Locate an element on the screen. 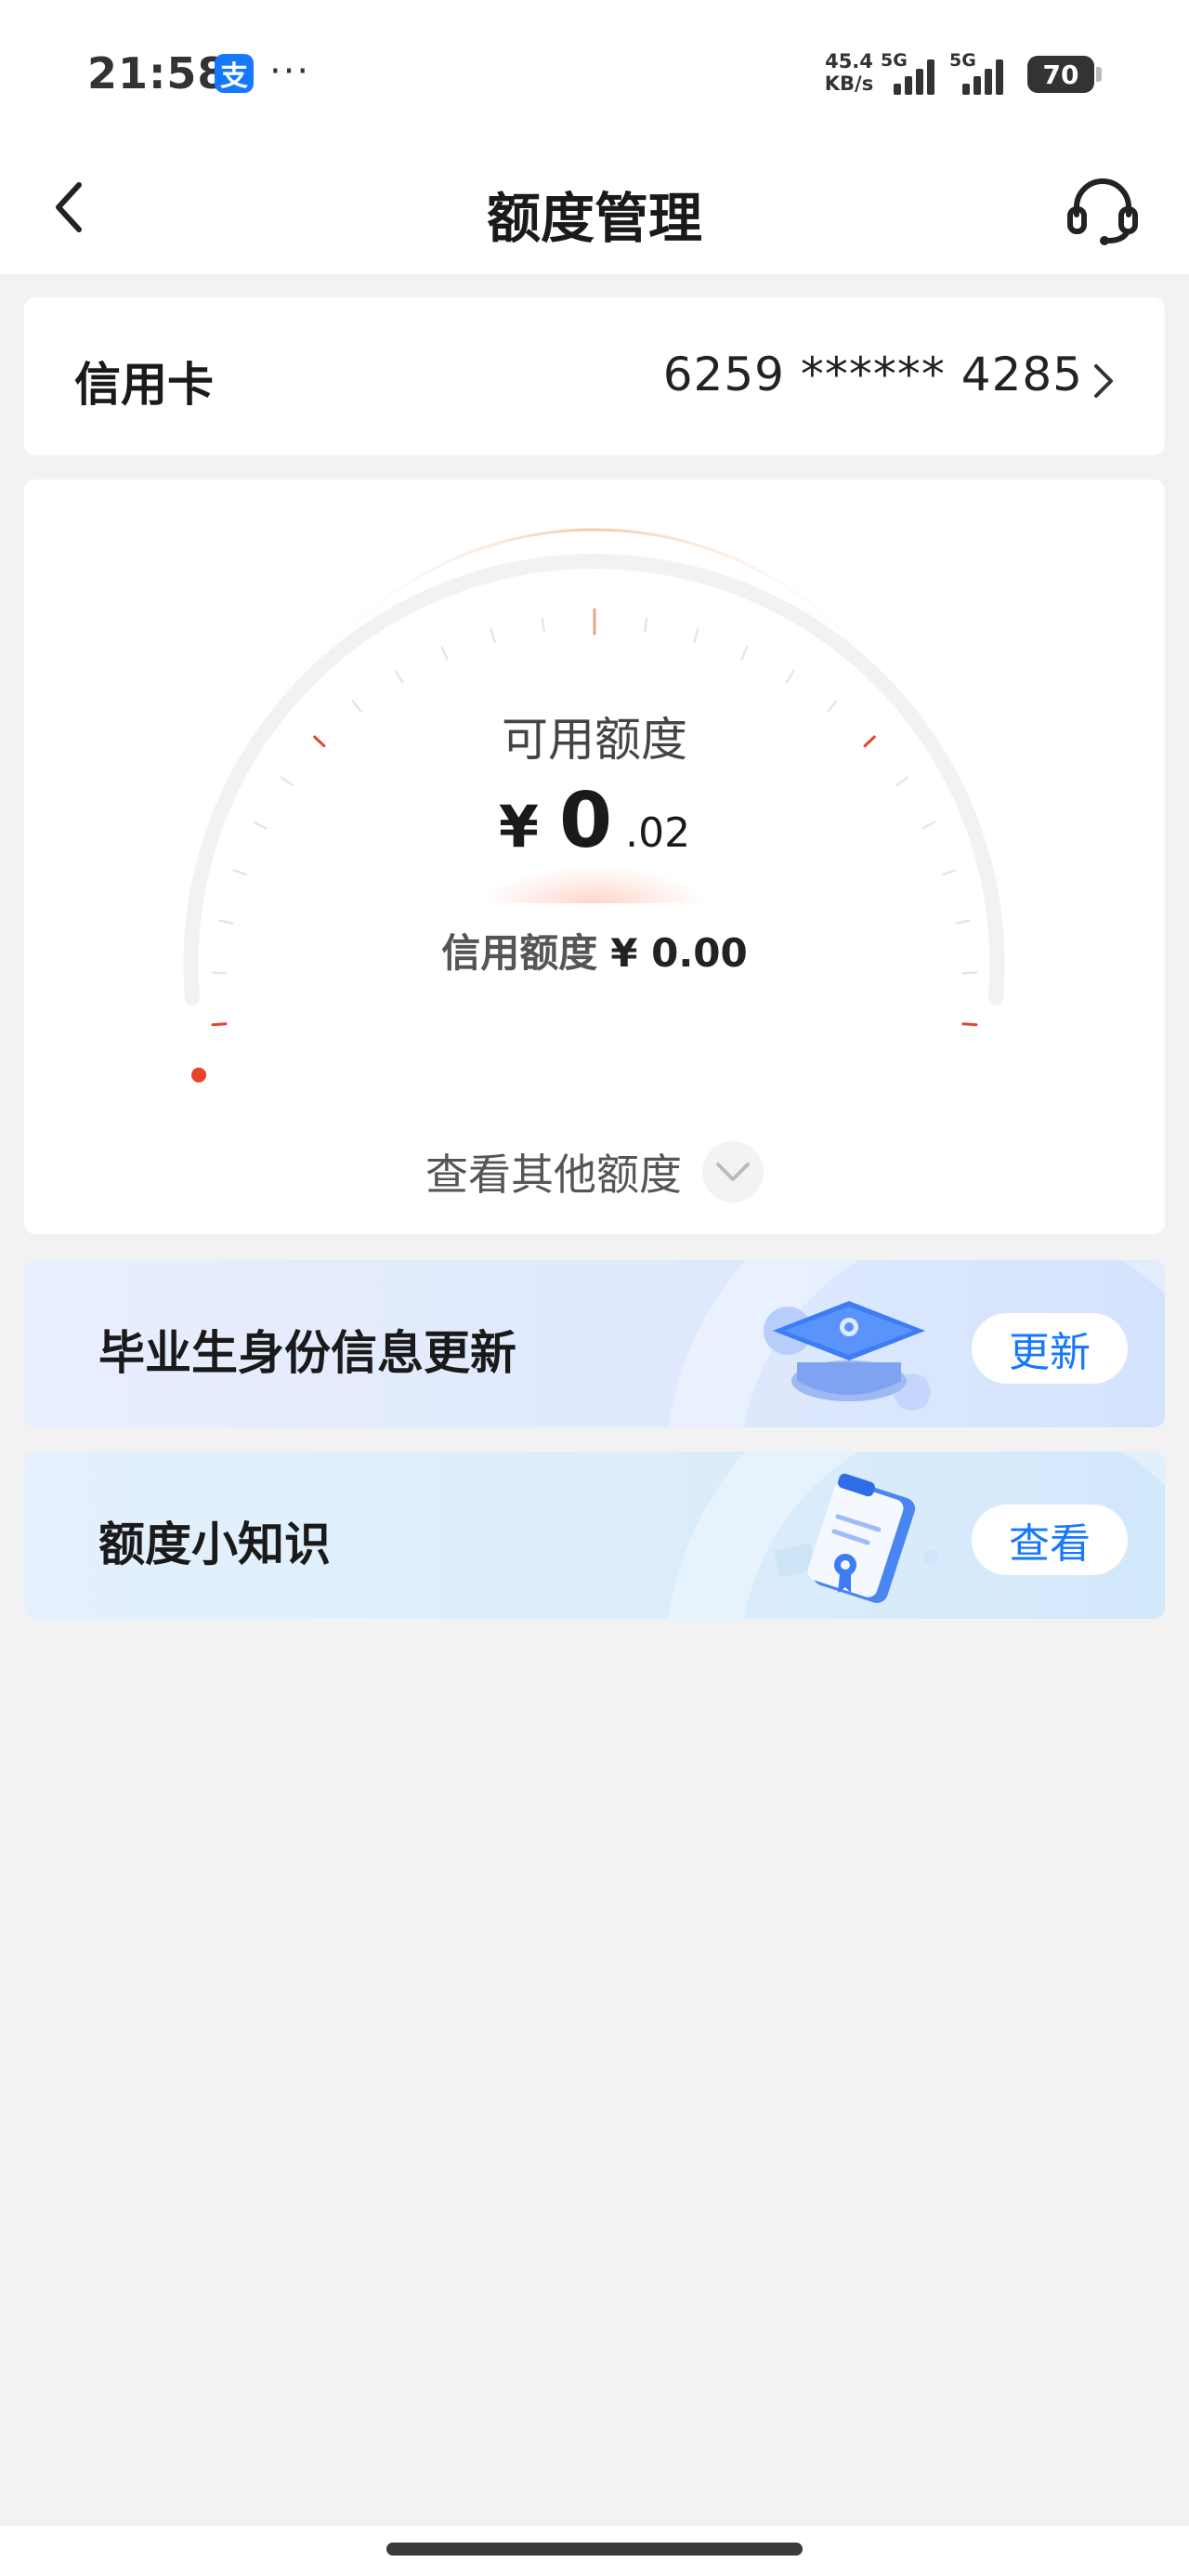 This screenshot has height=2576, width=1189. clipboard-icon is located at coordinates (856, 1538).